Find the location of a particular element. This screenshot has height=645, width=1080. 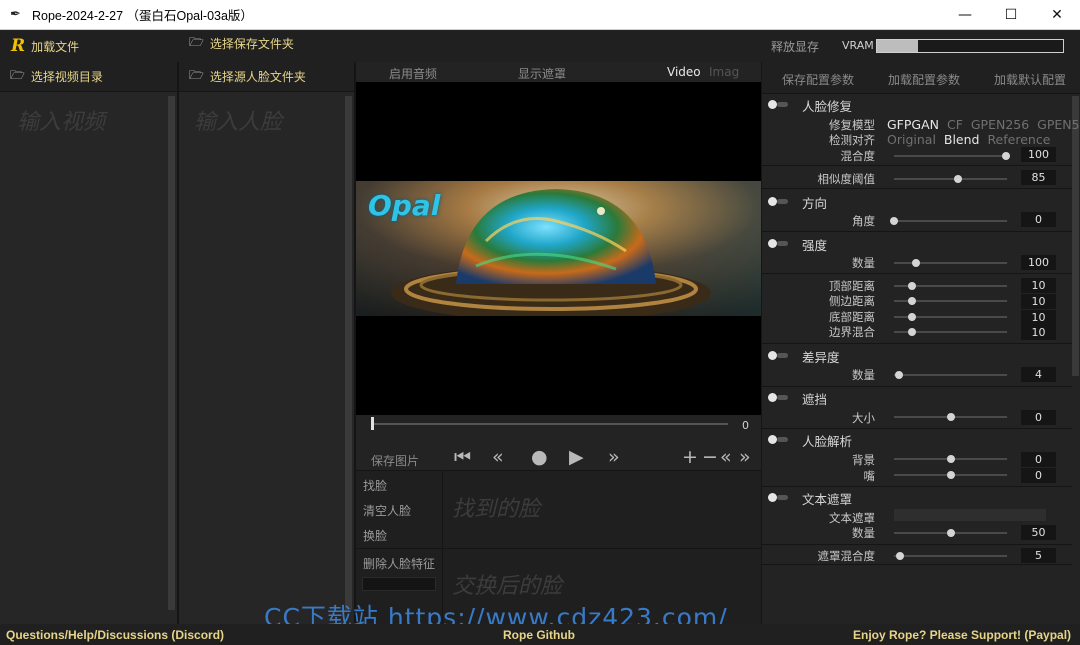

add-marker-icon: + is located at coordinates (690, 457).